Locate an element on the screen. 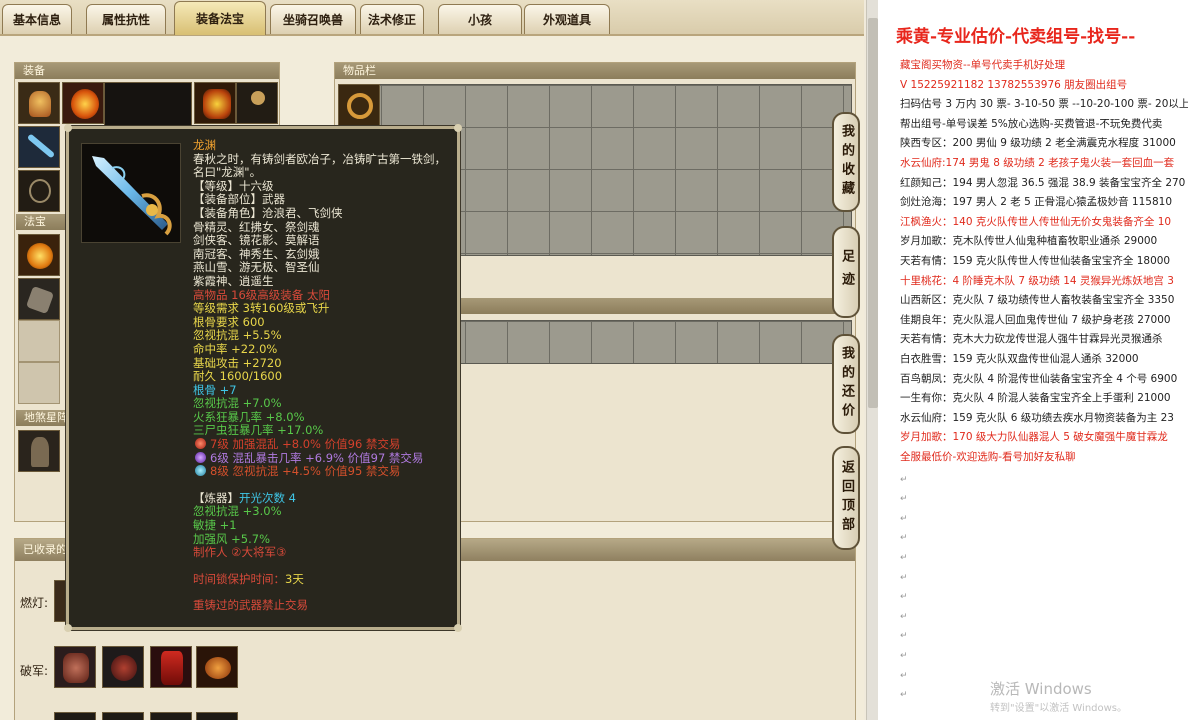  activation-watermark: 激活 Windows is located at coordinates (1041, 689).